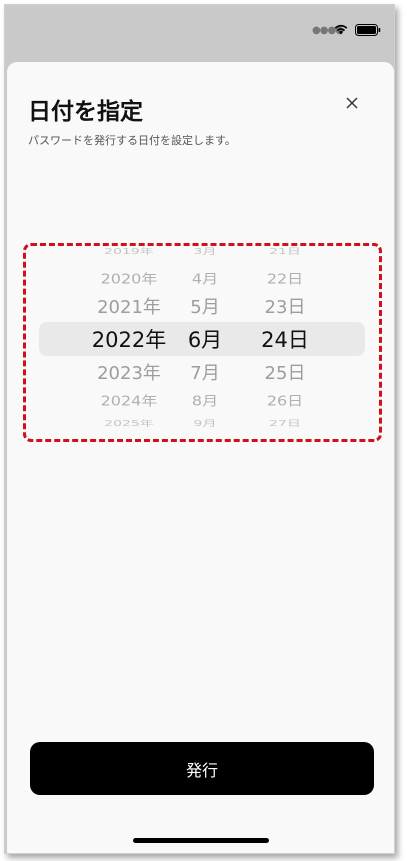 The height and width of the screenshot is (861, 407). I want to click on month-option-selected: 6月, so click(205, 339).